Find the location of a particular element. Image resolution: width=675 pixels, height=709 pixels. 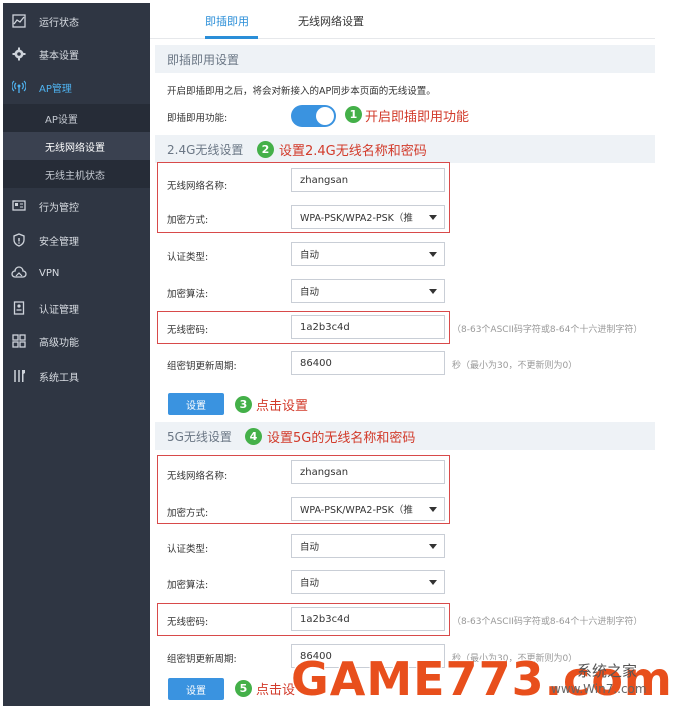

sidebar-subitem-label: 无线网络设置 is located at coordinates (75, 148).